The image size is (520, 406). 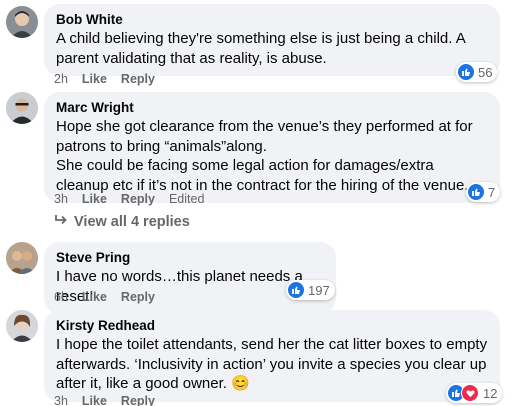 I want to click on view-replies-link: View all 4 replies, so click(x=122, y=222).